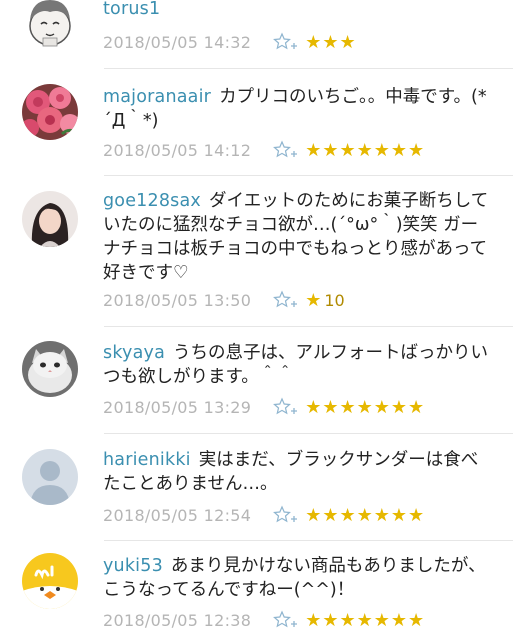 This screenshot has width=513, height=640. Describe the element at coordinates (134, 353) in the screenshot. I see `comment-username: skyaya` at that location.